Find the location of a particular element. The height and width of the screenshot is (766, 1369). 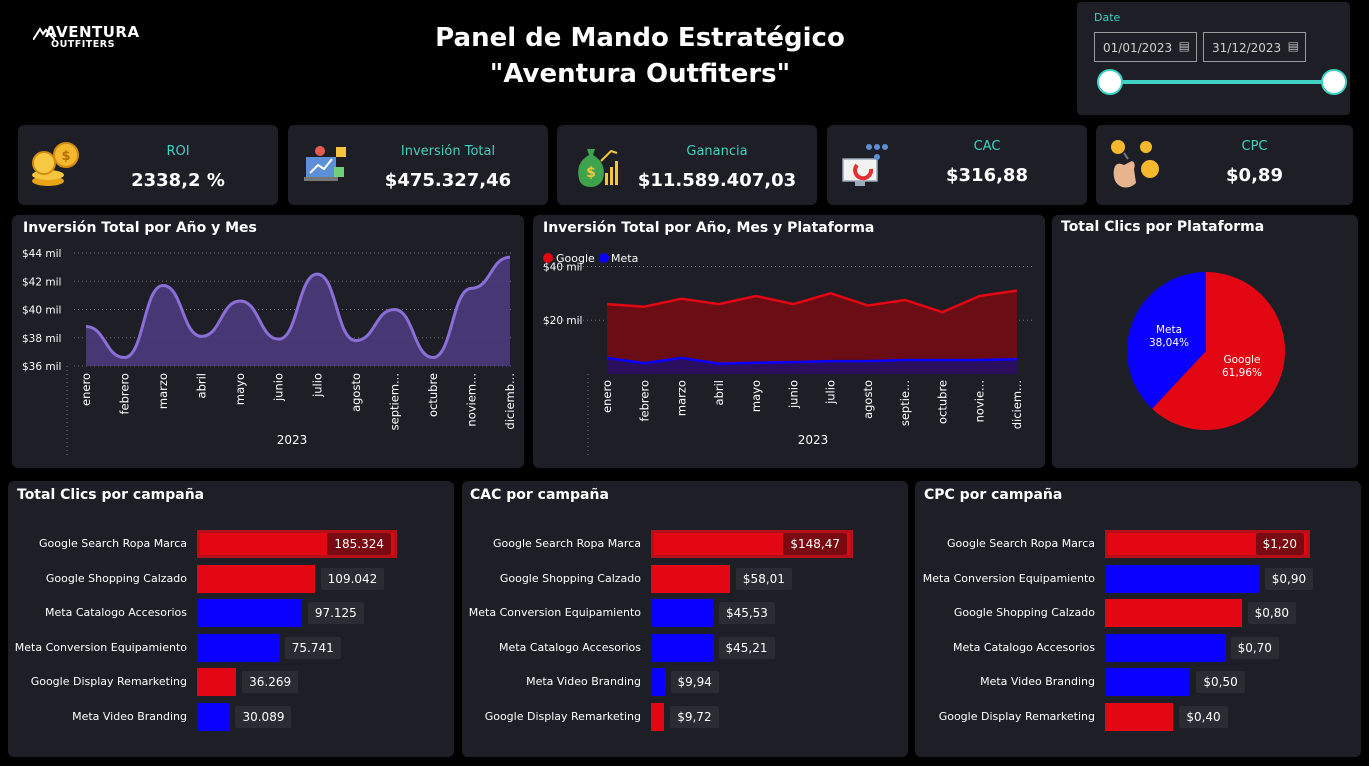

bar-value-label: 109.042 is located at coordinates (352, 578).